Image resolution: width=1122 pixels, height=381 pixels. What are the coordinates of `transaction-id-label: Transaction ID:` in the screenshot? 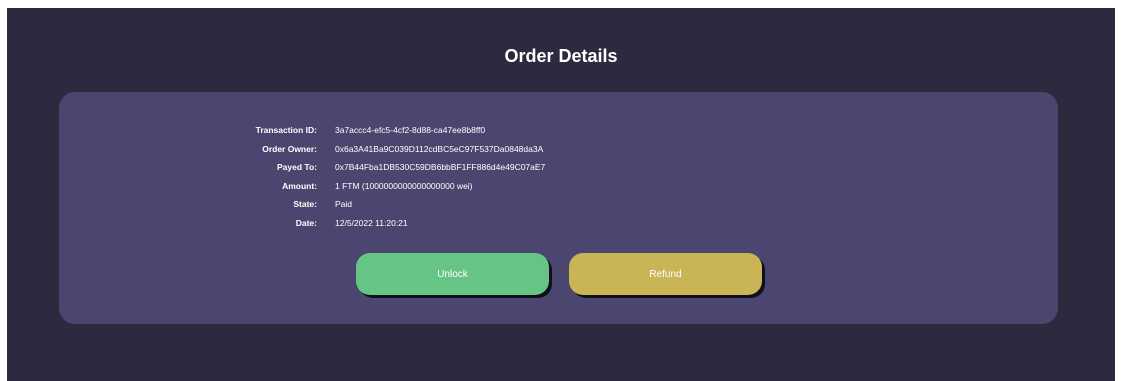 It's located at (286, 130).